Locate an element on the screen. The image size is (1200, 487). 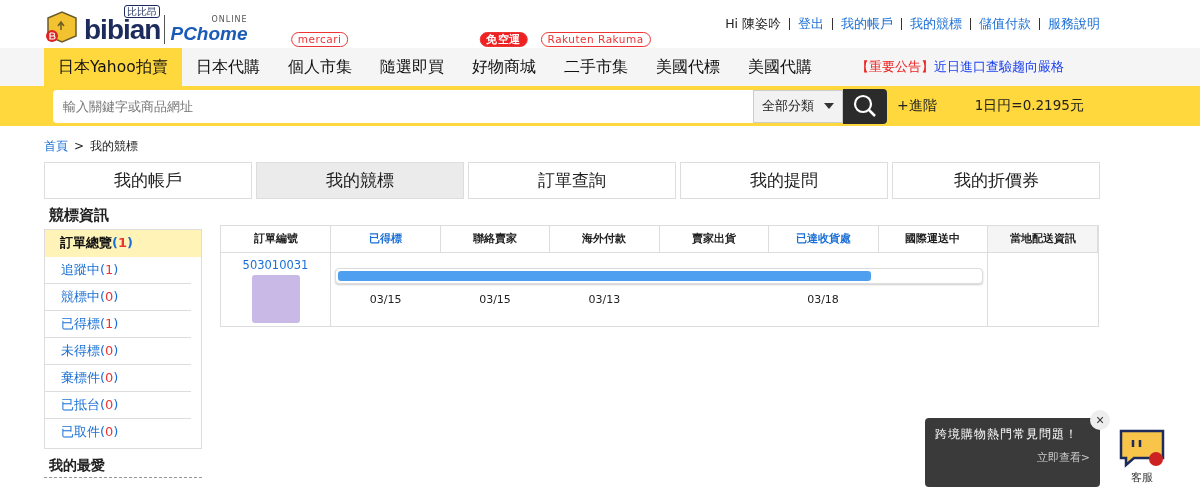
top-link: 儲值付款 is located at coordinates (1005, 24).